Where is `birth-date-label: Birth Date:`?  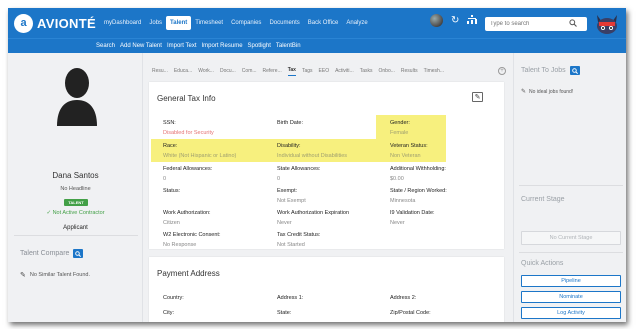 birth-date-label: Birth Date: is located at coordinates (290, 123).